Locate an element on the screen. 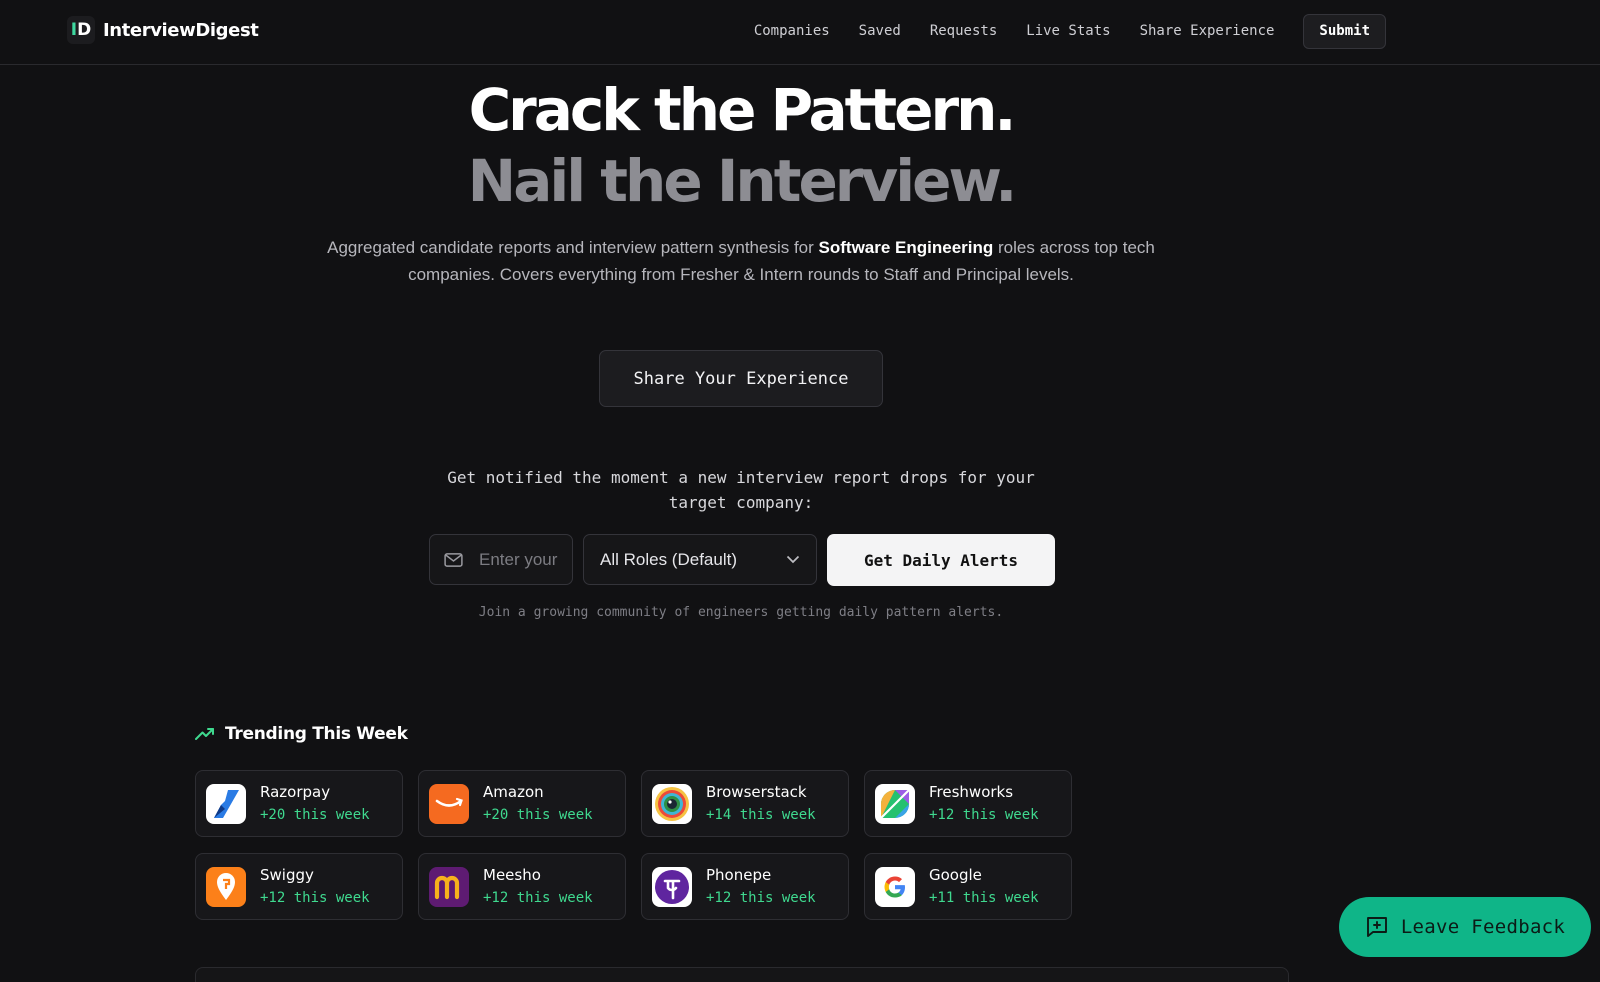 This screenshot has height=982, width=1600. trending-title: Trending This Week is located at coordinates (316, 734).